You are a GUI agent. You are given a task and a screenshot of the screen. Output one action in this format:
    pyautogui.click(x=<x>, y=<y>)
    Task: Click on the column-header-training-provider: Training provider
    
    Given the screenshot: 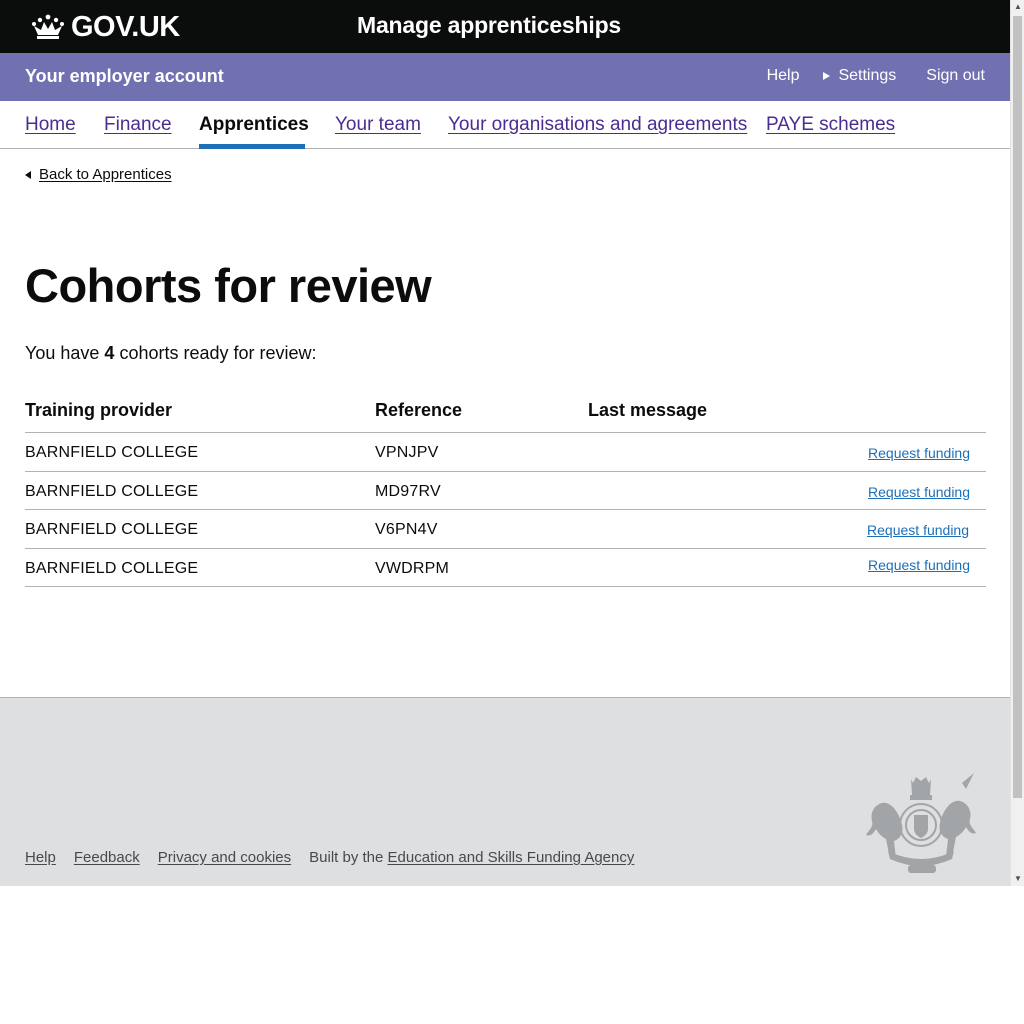 What is the action you would take?
    pyautogui.click(x=99, y=410)
    